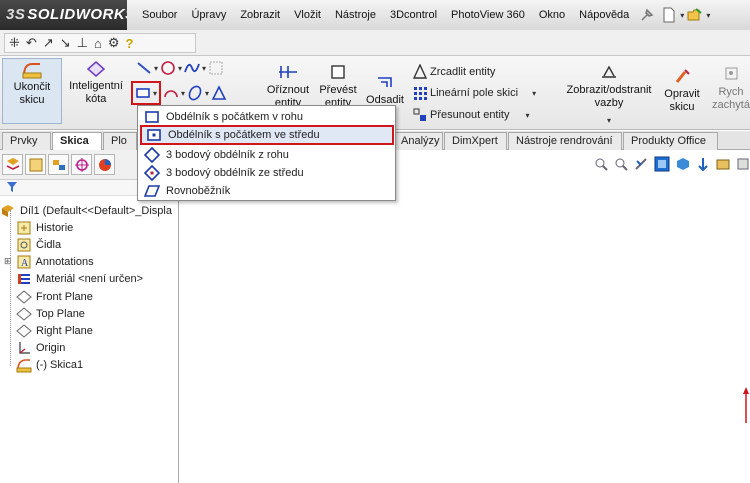 This screenshot has width=750, height=483. I want to click on tab-rendering-tools: Nástroje rendrování, so click(565, 141).